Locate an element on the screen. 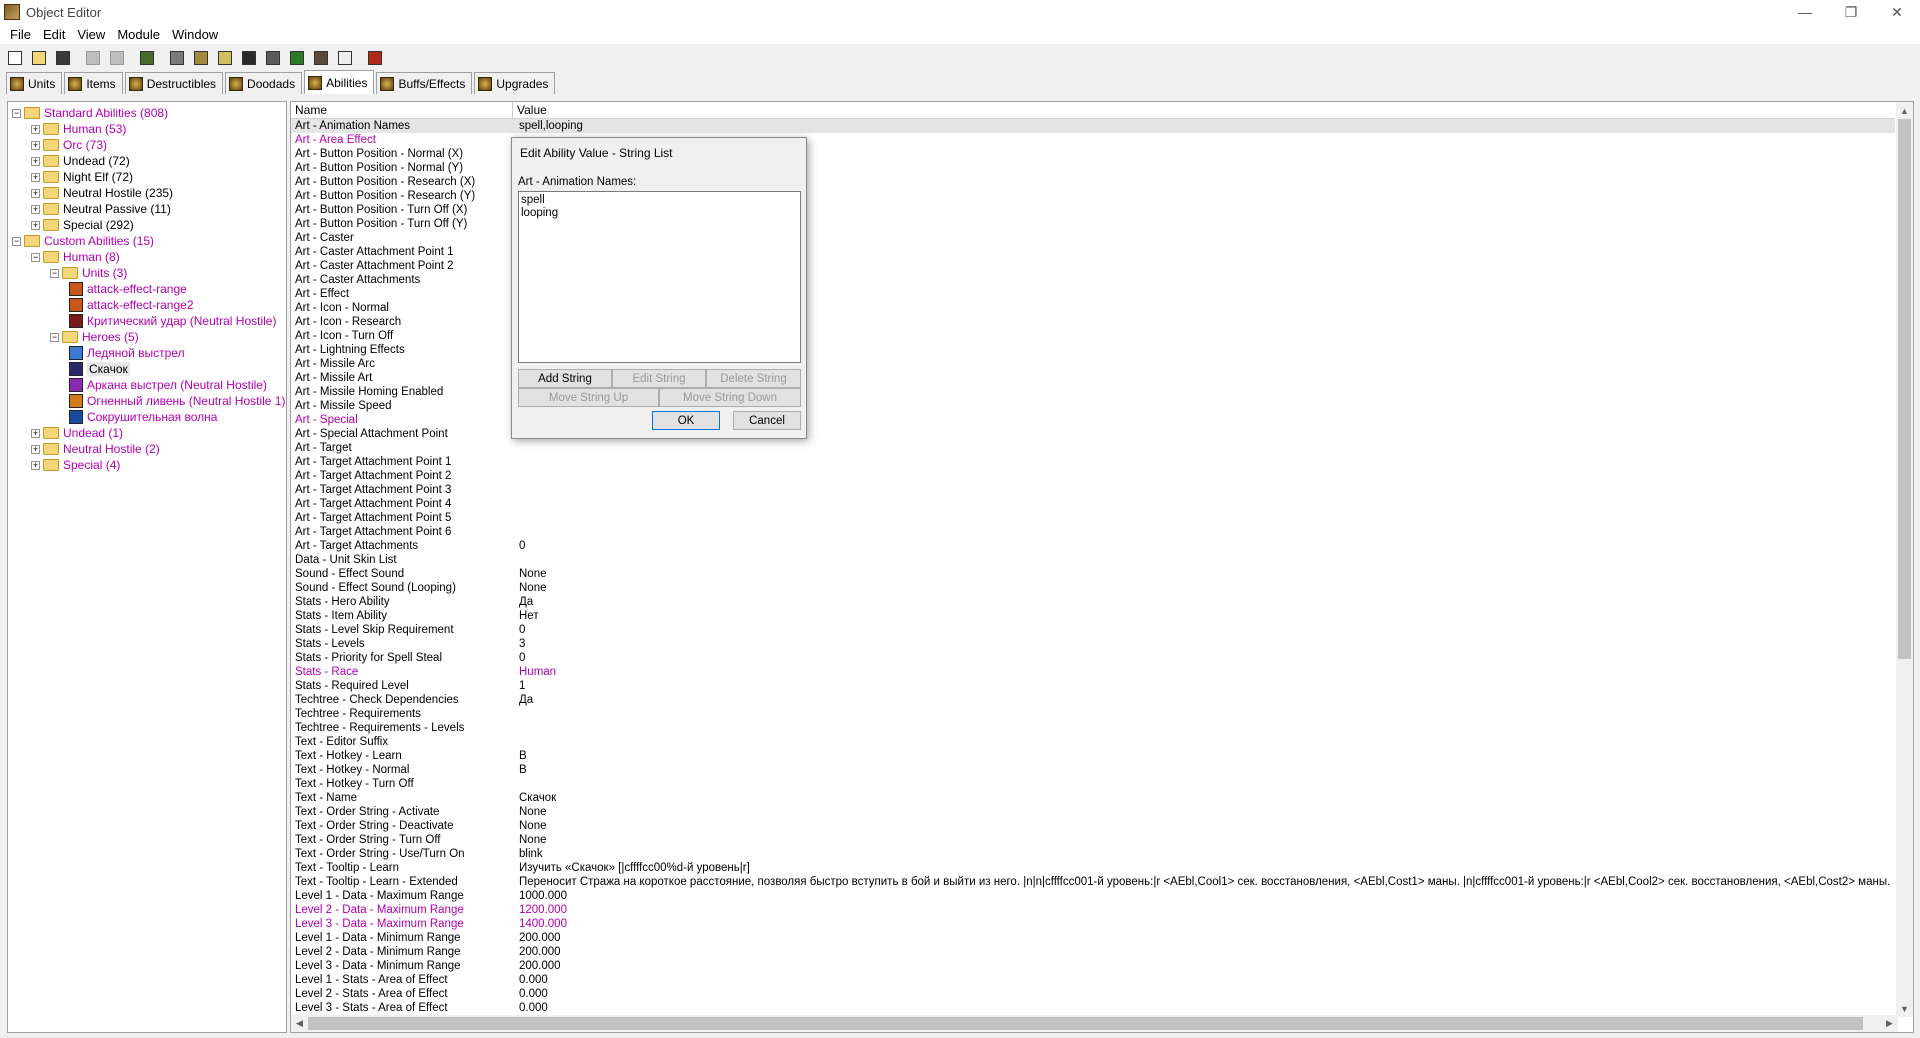 This screenshot has width=1920, height=1038. table-row: Stats - Levels 3 is located at coordinates (1093, 644).